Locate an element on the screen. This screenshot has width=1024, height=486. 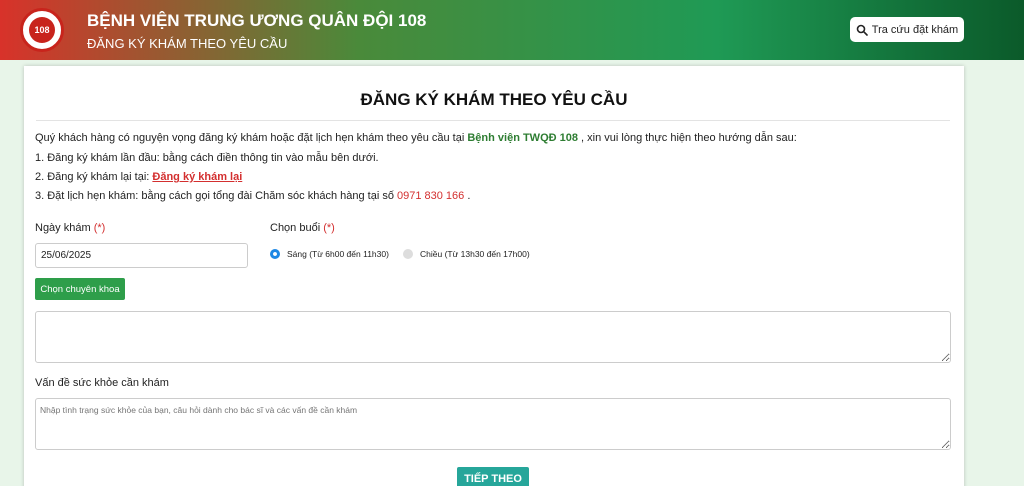
next-button: TIẾP THEO is located at coordinates (493, 476).